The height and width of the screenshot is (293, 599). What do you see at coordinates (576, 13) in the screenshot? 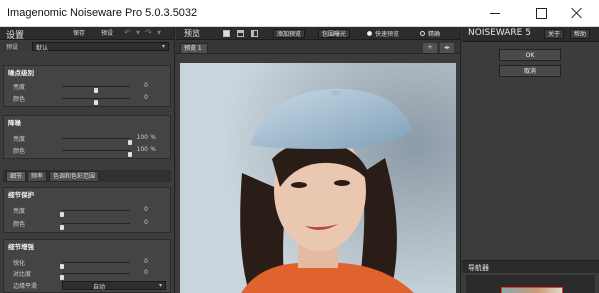
I see `close-icon` at bounding box center [576, 13].